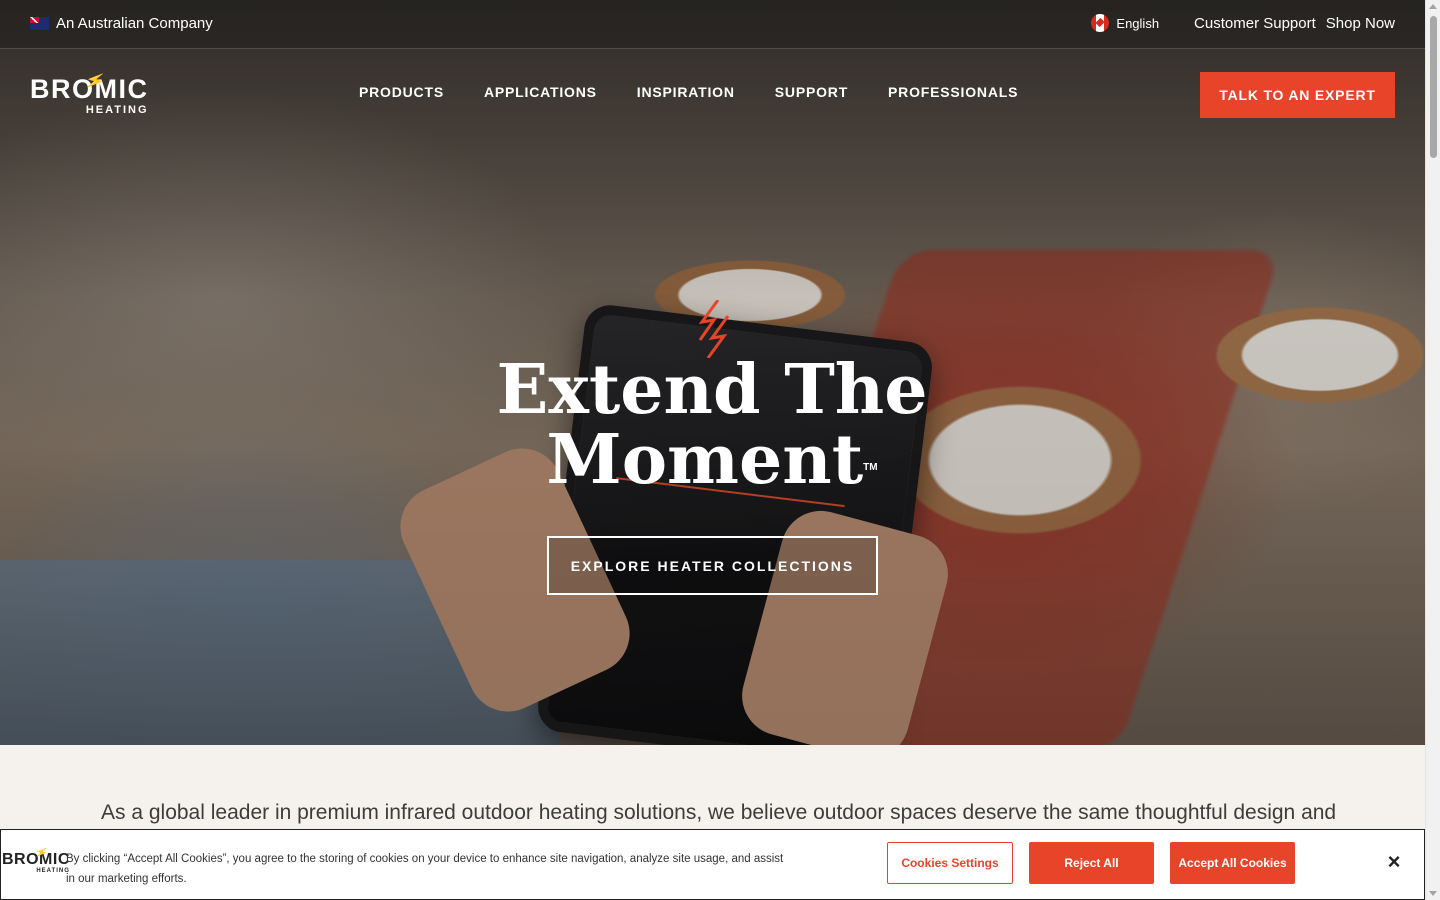 This screenshot has height=900, width=1440. Describe the element at coordinates (705, 460) in the screenshot. I see `hero-headline-line2: Moment` at that location.